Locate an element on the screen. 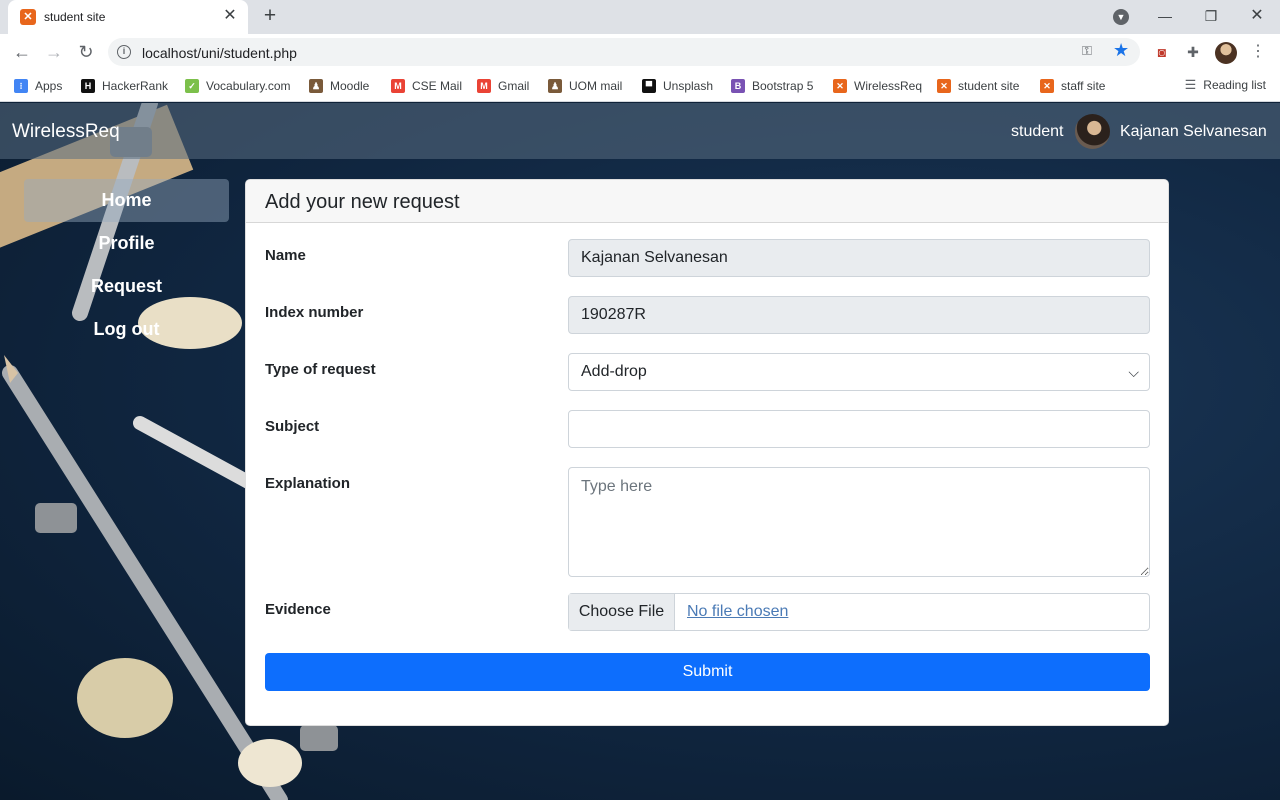 The image size is (1280, 800). bookmark-label: Bootstrap 5 is located at coordinates (783, 86).